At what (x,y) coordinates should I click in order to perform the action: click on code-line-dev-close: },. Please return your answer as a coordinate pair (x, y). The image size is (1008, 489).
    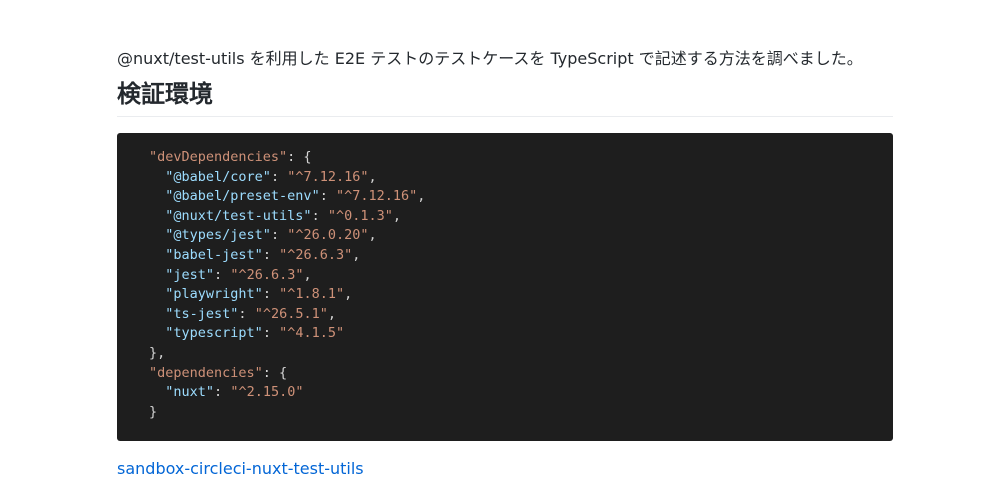
    Looking at the image, I should click on (521, 354).